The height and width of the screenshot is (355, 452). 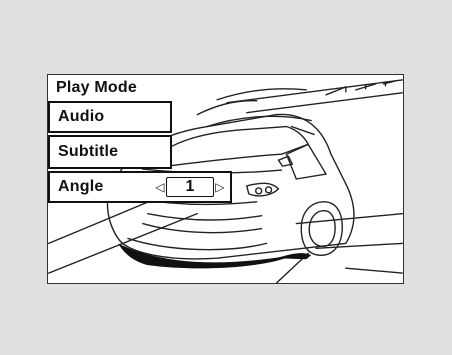 I want to click on menu-item-label: Subtitle, so click(x=88, y=151).